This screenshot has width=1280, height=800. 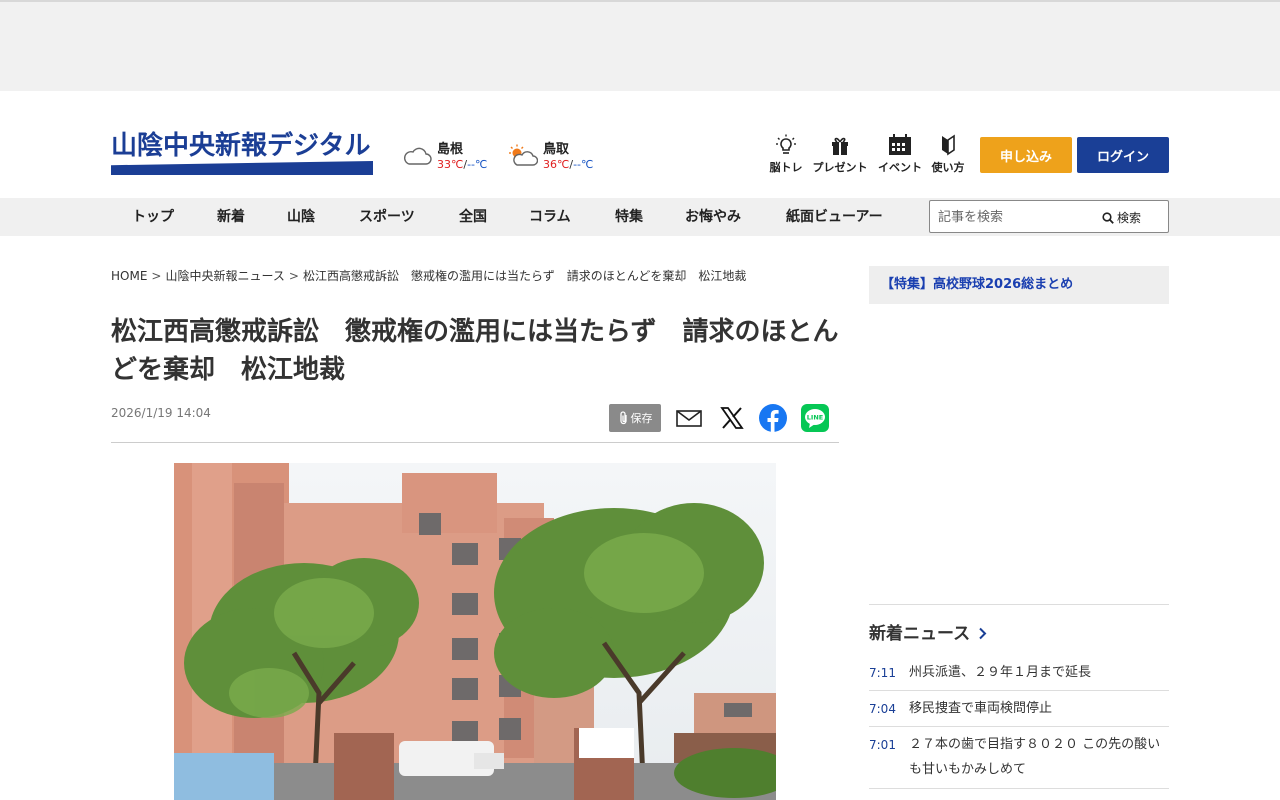 What do you see at coordinates (473, 217) in the screenshot?
I see `nav-item-national: 全国` at bounding box center [473, 217].